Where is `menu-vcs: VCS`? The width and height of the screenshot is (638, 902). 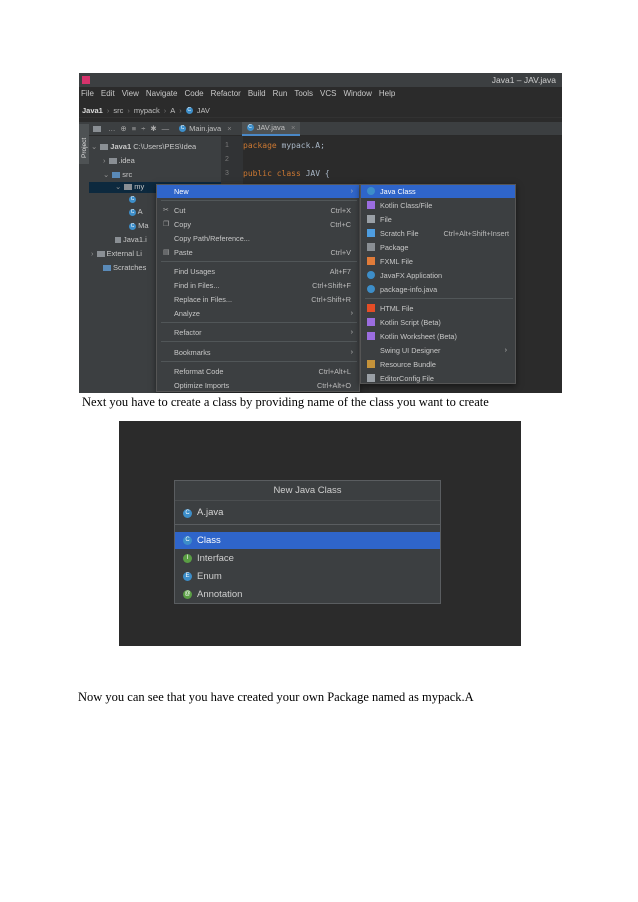
menu-vcs: VCS is located at coordinates (328, 95).